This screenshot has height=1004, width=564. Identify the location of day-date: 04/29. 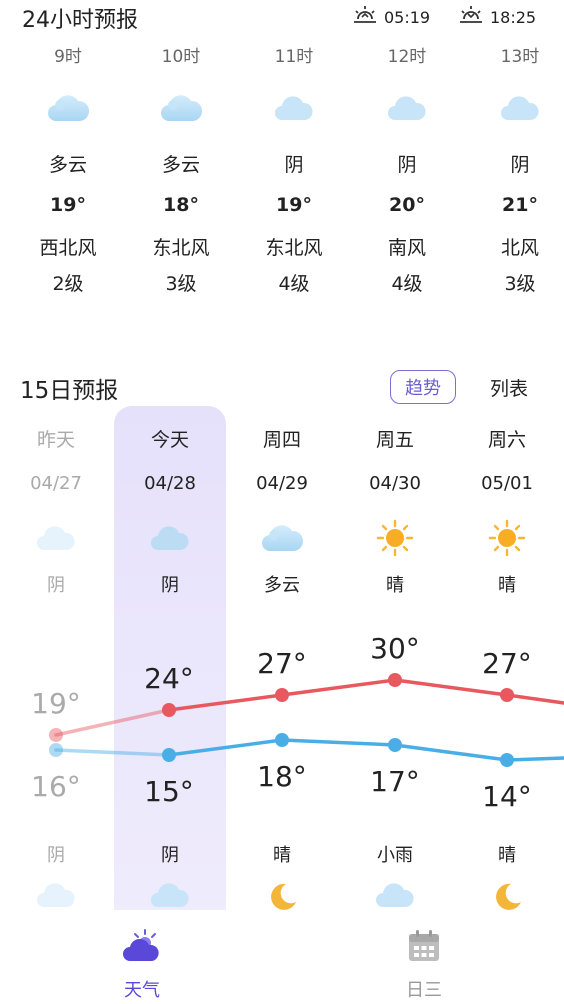
(282, 483).